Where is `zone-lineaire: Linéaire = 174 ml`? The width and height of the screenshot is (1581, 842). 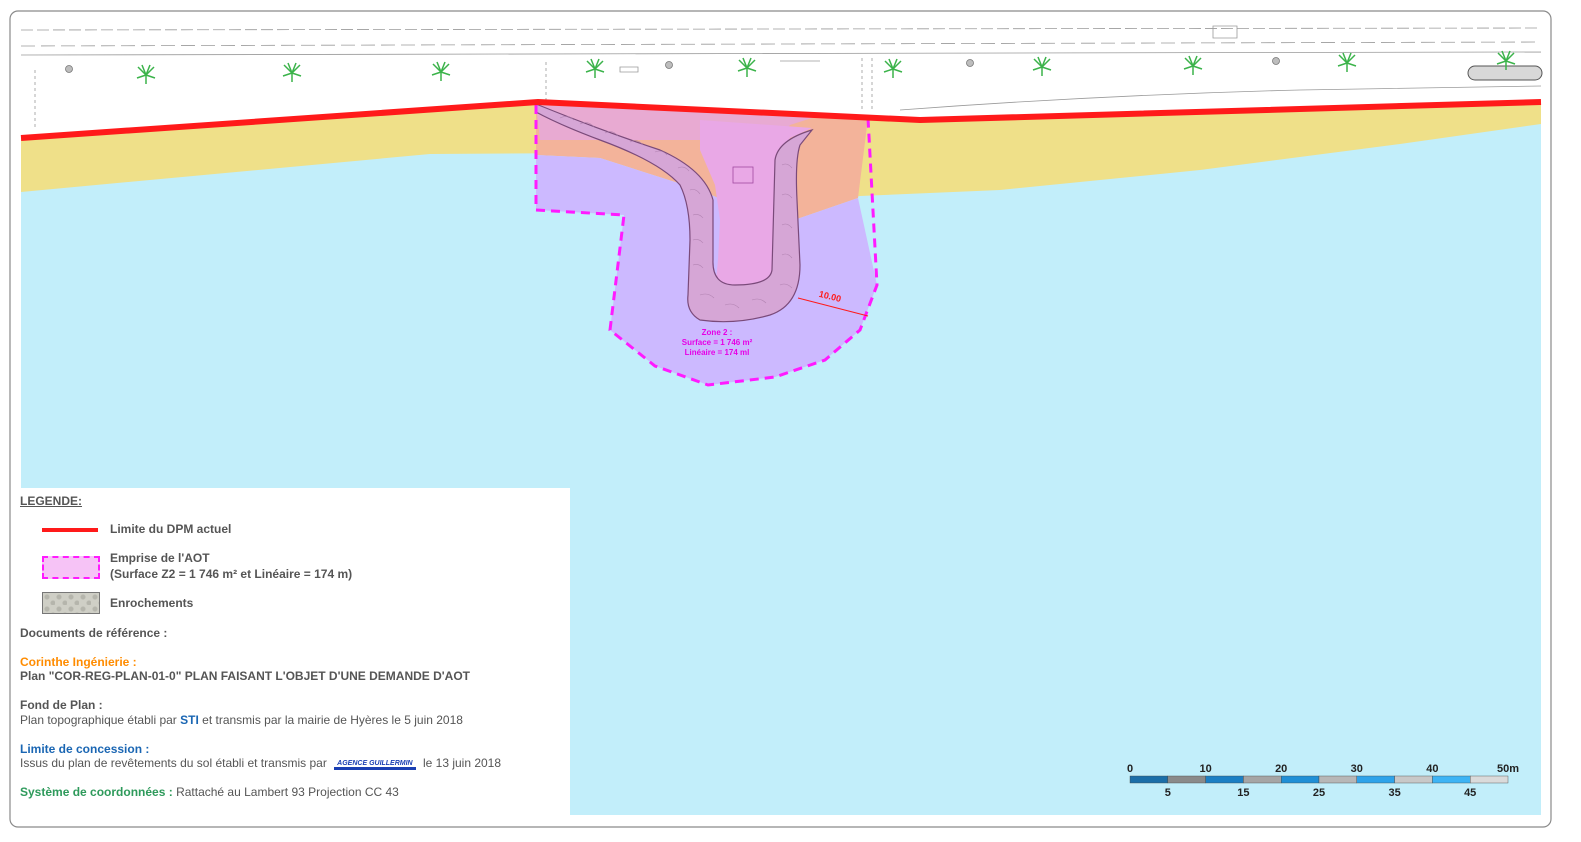 zone-lineaire: Linéaire = 174 ml is located at coordinates (717, 352).